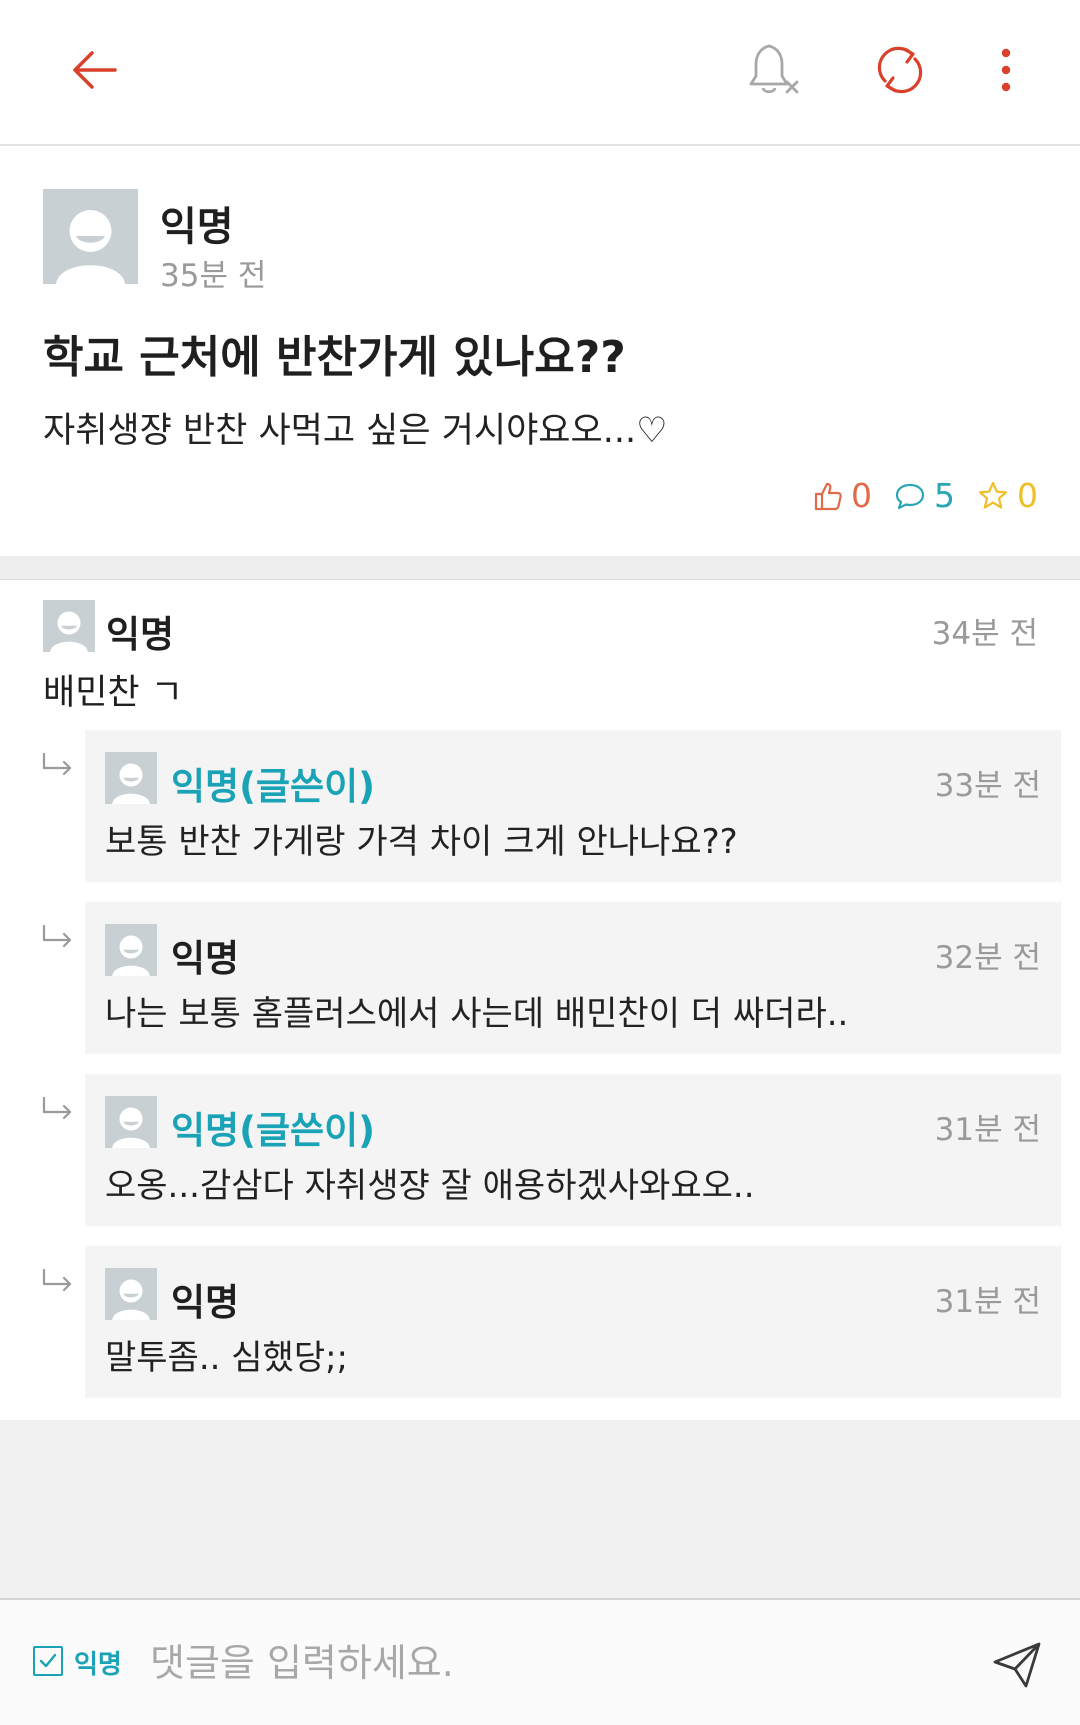 The image size is (1080, 1725). Describe the element at coordinates (573, 806) in the screenshot. I see `reply-card: 익명(글쓴이) 33분 전 보통 반찬 가게랑 가격 차이 크게 안나나요??` at that location.